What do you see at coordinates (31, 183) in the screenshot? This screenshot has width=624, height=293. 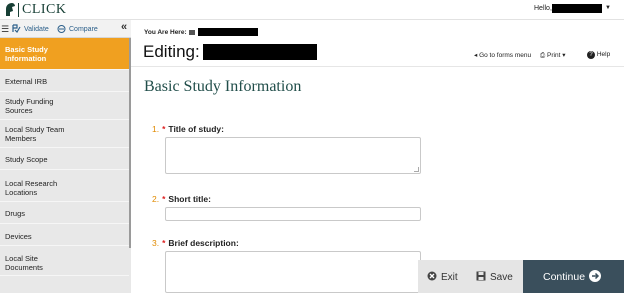 I see `sidebar-item-label: Local Research` at bounding box center [31, 183].